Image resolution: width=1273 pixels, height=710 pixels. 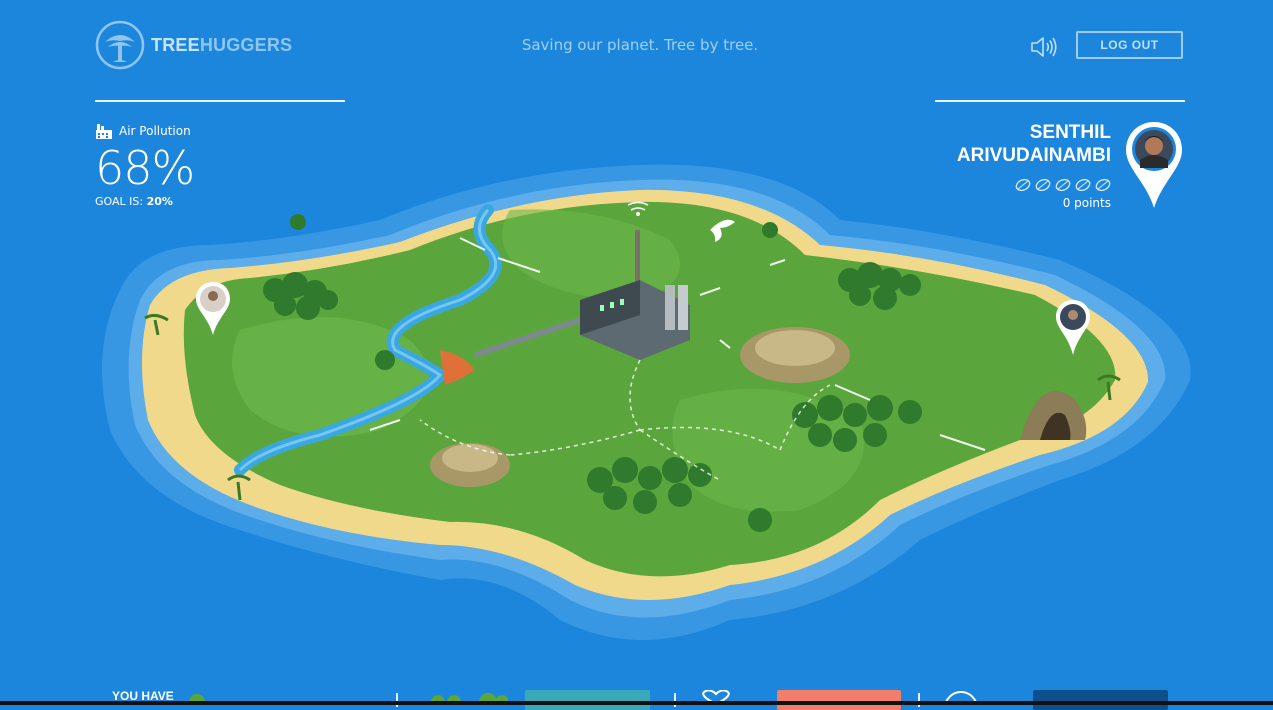 I want to click on logo-text: TREEHUGGERS, so click(x=222, y=44).